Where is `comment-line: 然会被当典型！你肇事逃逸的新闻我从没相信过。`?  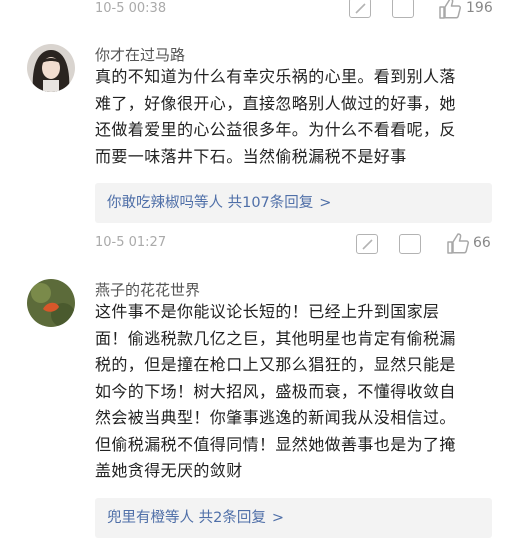 comment-line: 然会被当典型！你肇事逃逸的新闻我从没相信过。 is located at coordinates (275, 417).